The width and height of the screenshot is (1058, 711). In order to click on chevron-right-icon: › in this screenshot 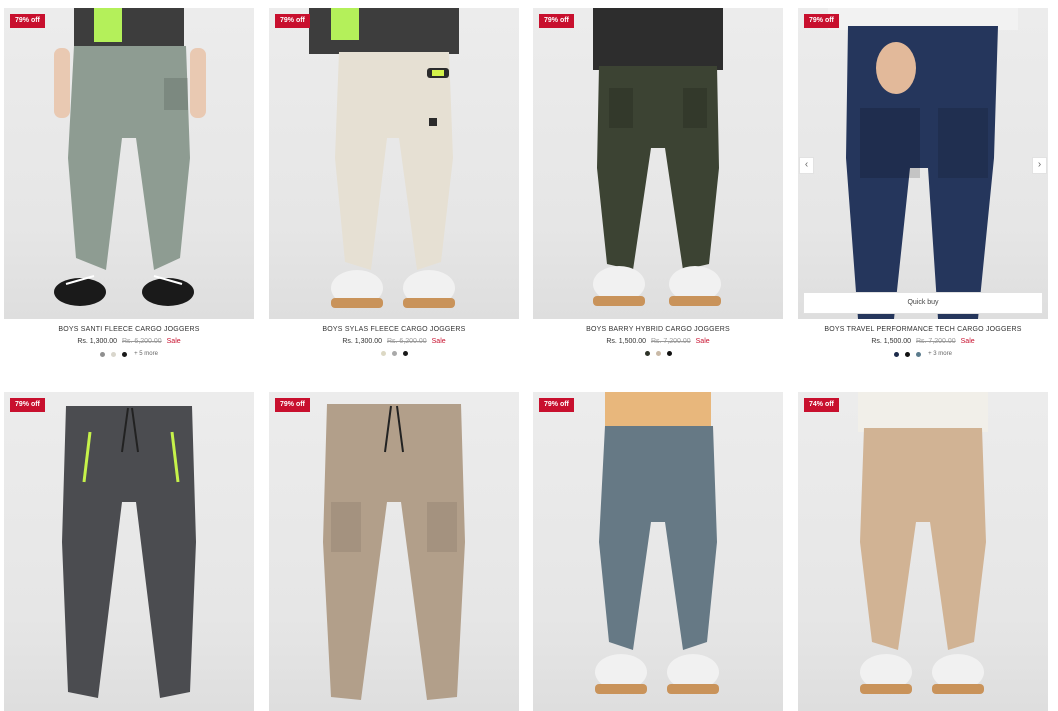, I will do `click(1039, 165)`.